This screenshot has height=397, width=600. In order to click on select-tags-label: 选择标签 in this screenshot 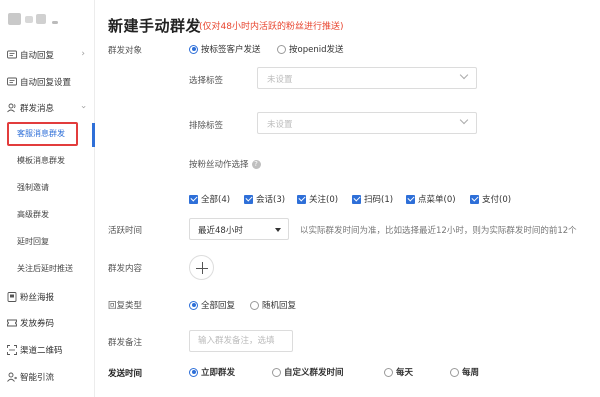, I will do `click(206, 81)`.